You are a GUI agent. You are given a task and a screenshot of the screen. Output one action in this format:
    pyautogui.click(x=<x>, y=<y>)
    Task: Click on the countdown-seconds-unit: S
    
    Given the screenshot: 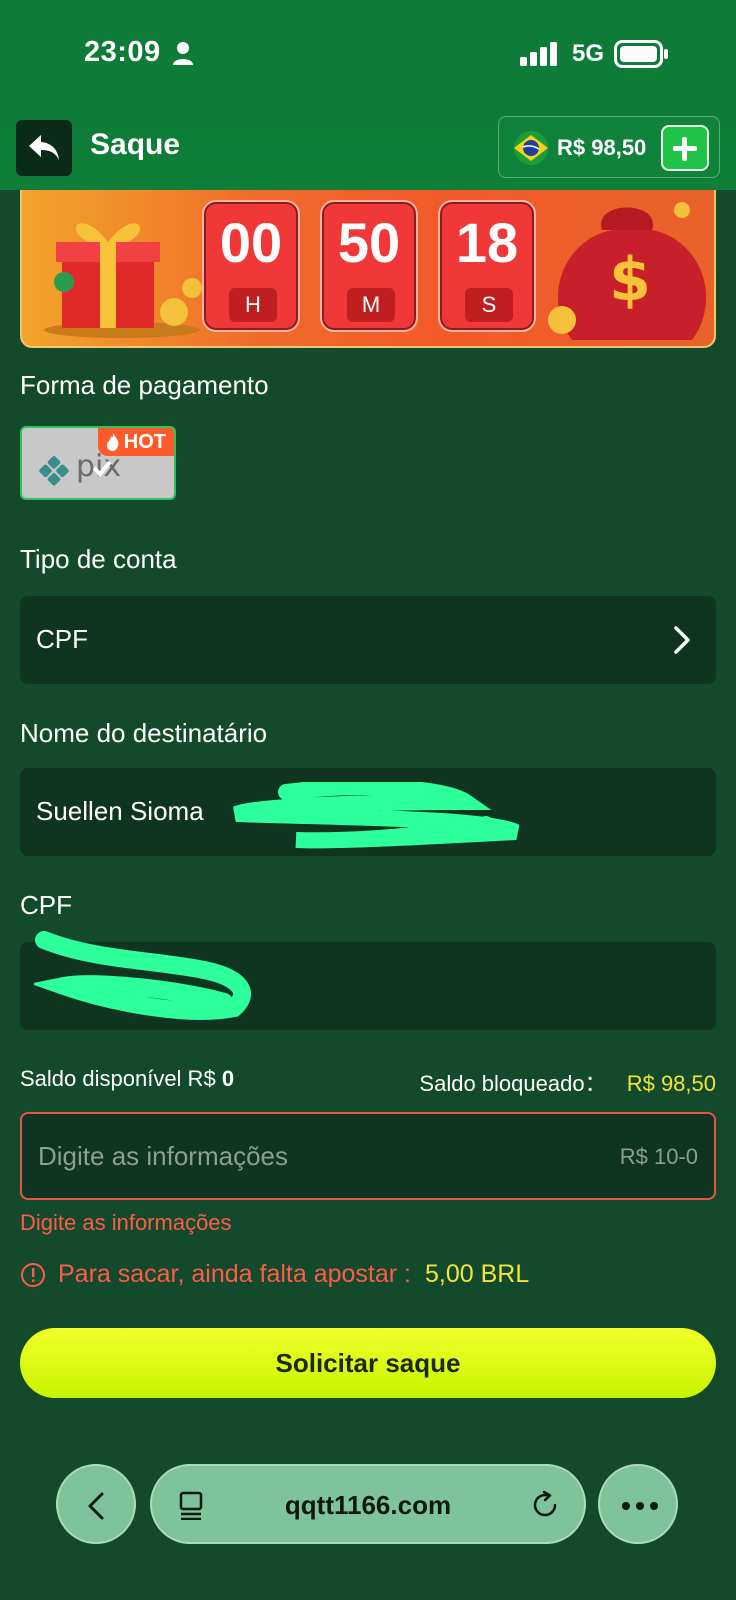 What is the action you would take?
    pyautogui.click(x=489, y=305)
    